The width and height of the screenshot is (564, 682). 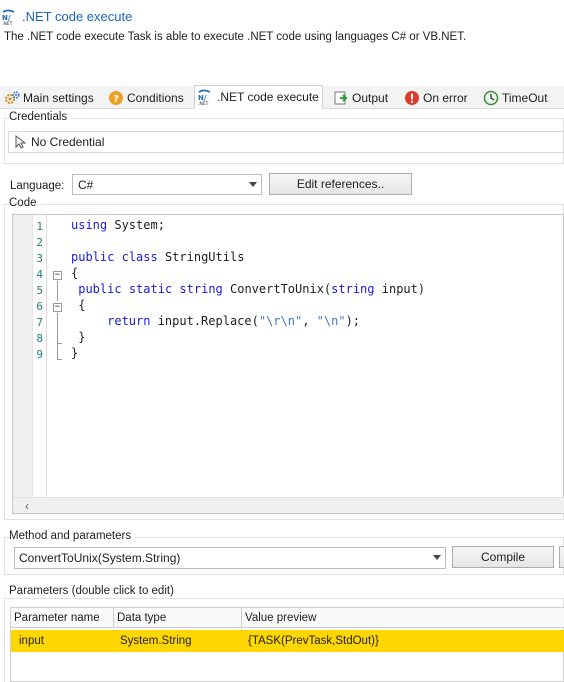 What do you see at coordinates (21, 142) in the screenshot?
I see `pointer-cursor-icon` at bounding box center [21, 142].